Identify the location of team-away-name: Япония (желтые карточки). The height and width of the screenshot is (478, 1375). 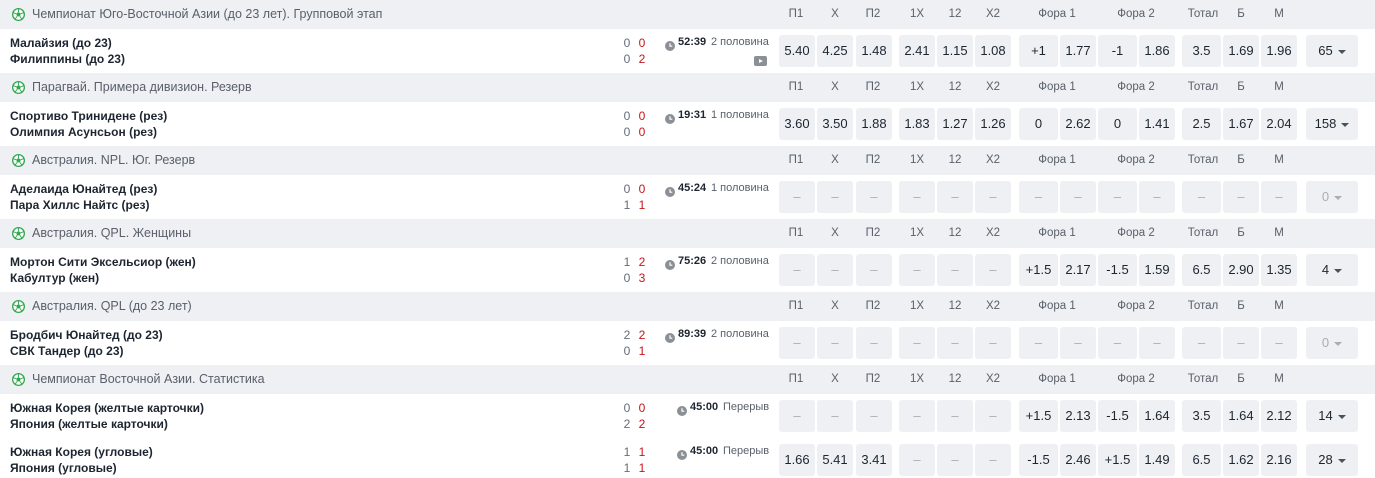
(89, 424).